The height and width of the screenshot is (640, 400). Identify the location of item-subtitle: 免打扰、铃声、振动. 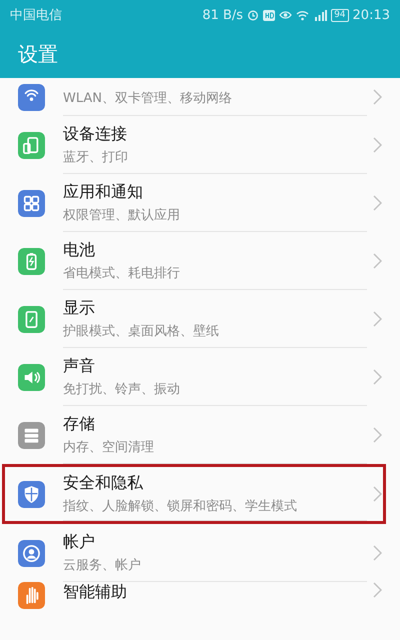
(122, 389).